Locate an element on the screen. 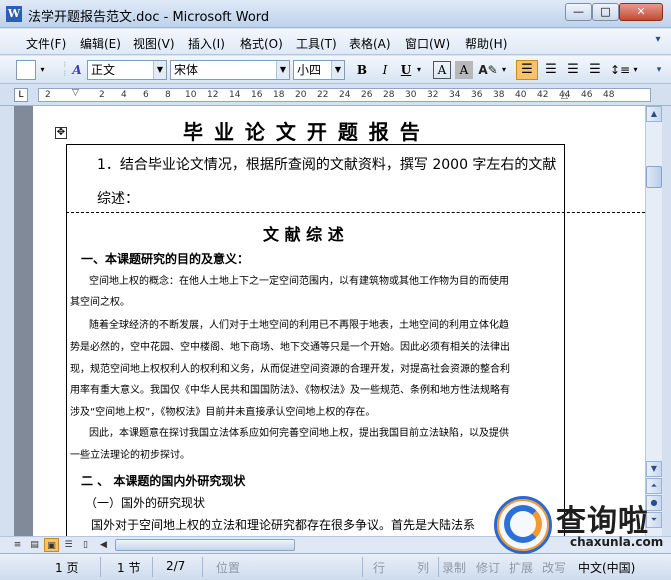 The image size is (671, 580). align-right-button: ☰ is located at coordinates (573, 70).